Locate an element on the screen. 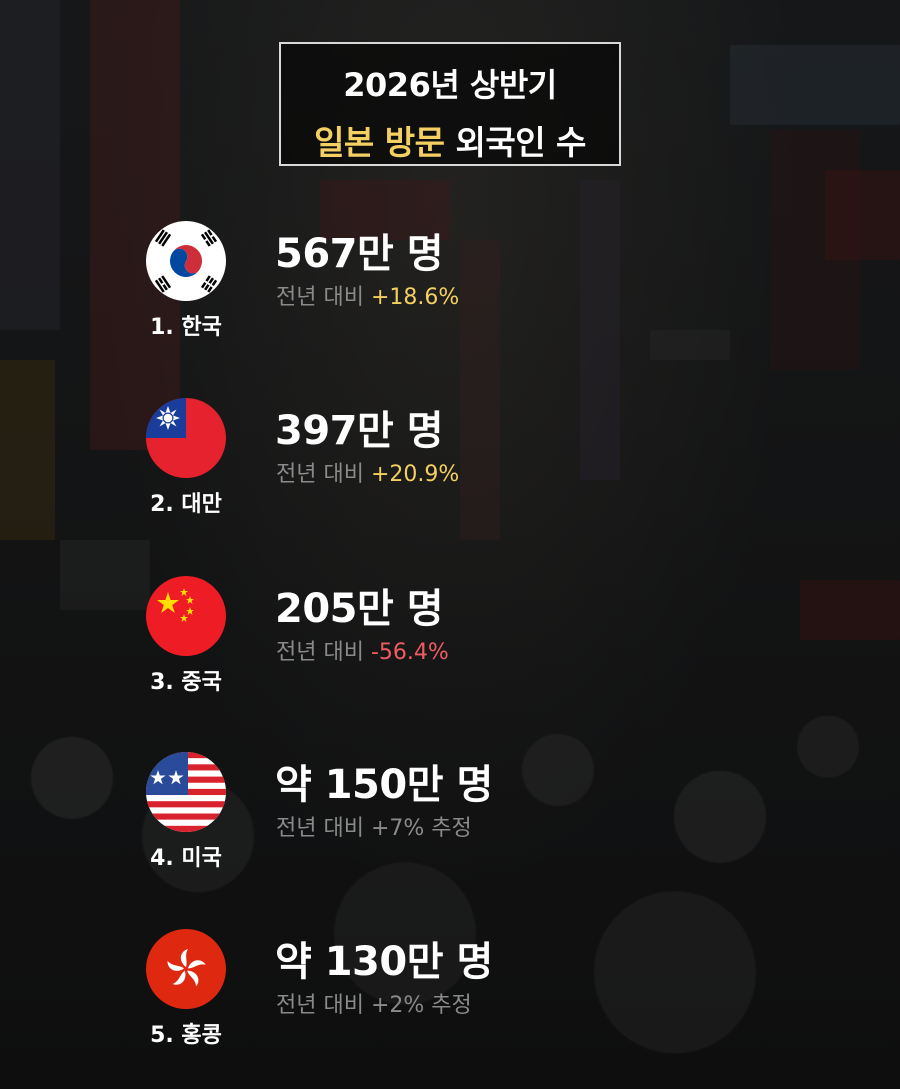  visitor-count: 567만 명 is located at coordinates (359, 254).